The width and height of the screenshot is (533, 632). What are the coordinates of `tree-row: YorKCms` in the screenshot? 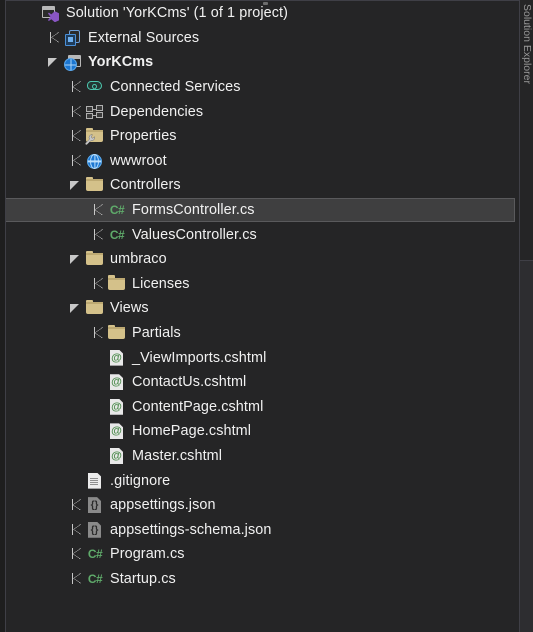 It's located at (262, 62).